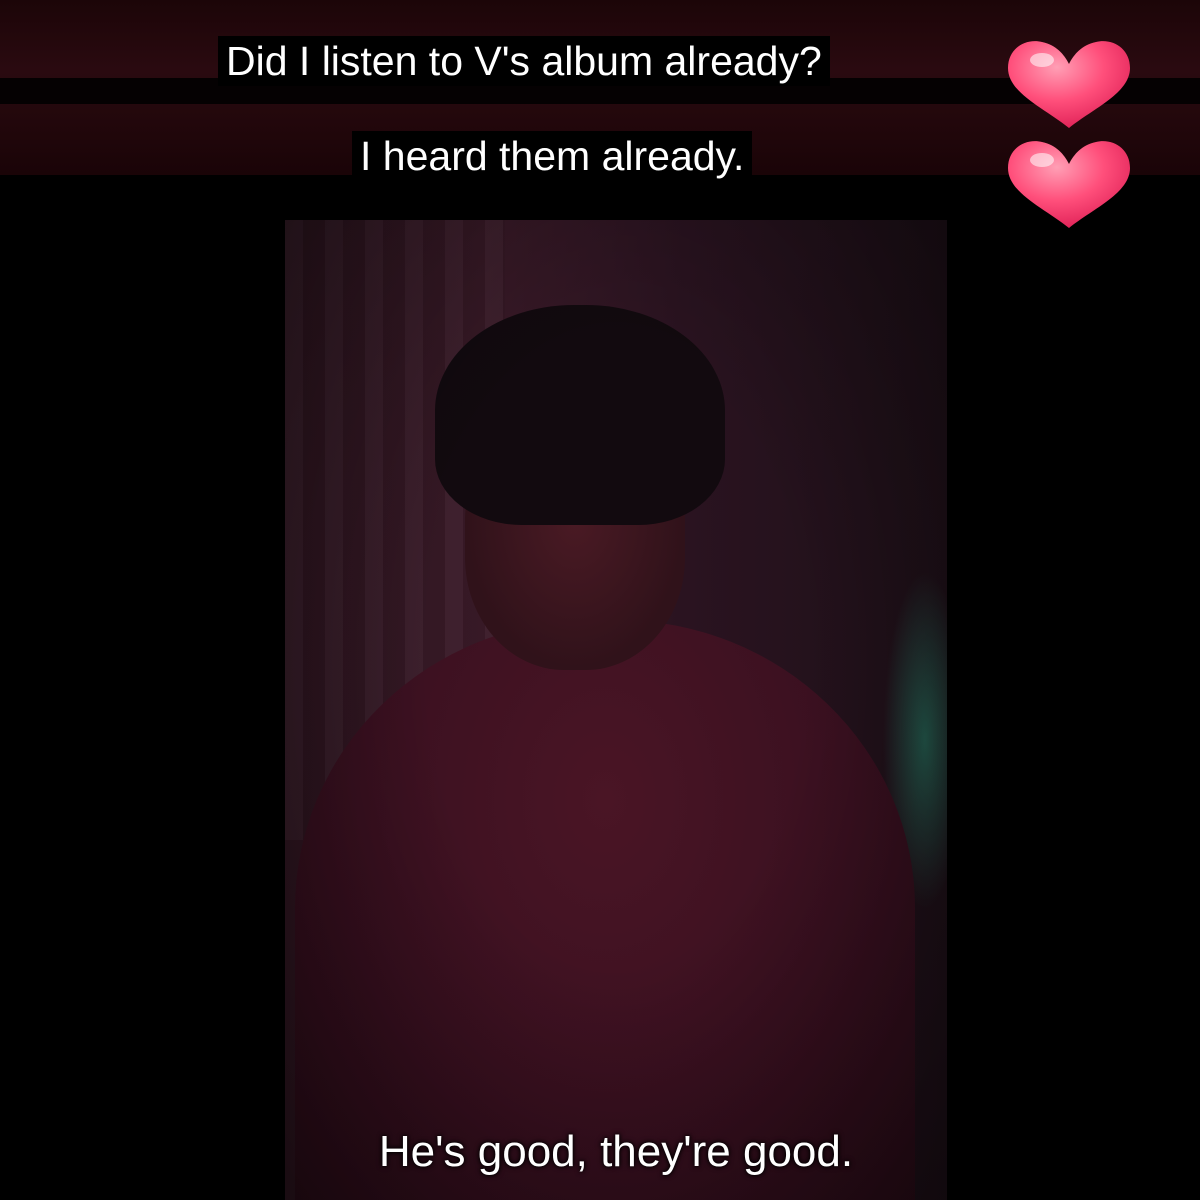 This screenshot has width=1200, height=1200. Describe the element at coordinates (616, 1151) in the screenshot. I see `video-subtitle: He's good, they're good.` at that location.